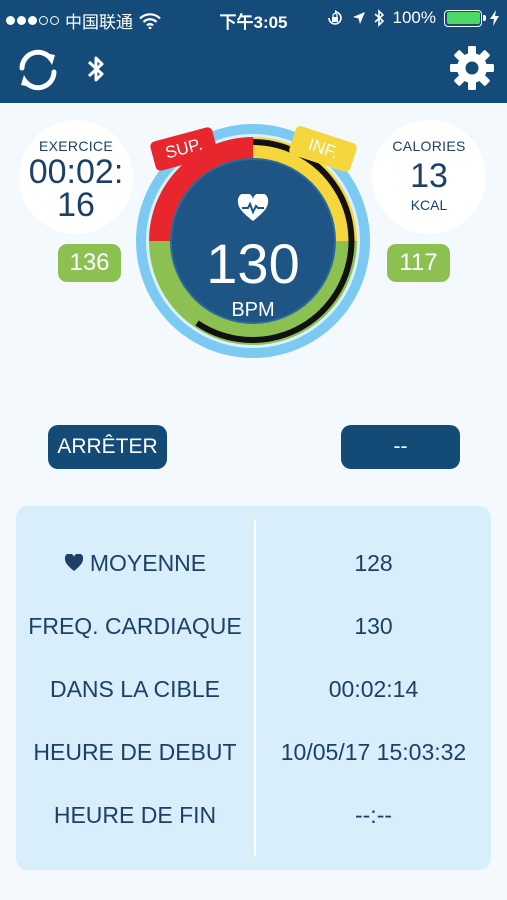 The image size is (507, 900). I want to click on start-time-value: 10/05/17 15:03:32, so click(373, 752).